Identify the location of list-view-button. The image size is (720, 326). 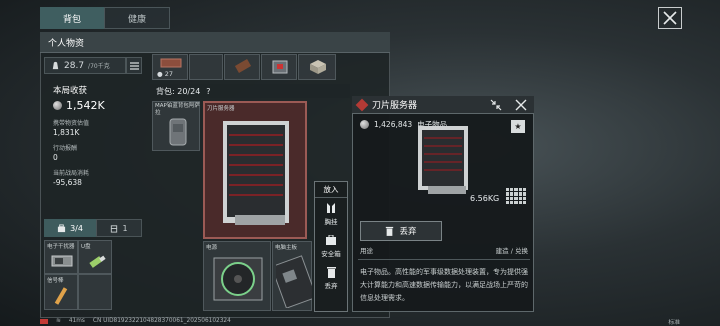
(134, 65).